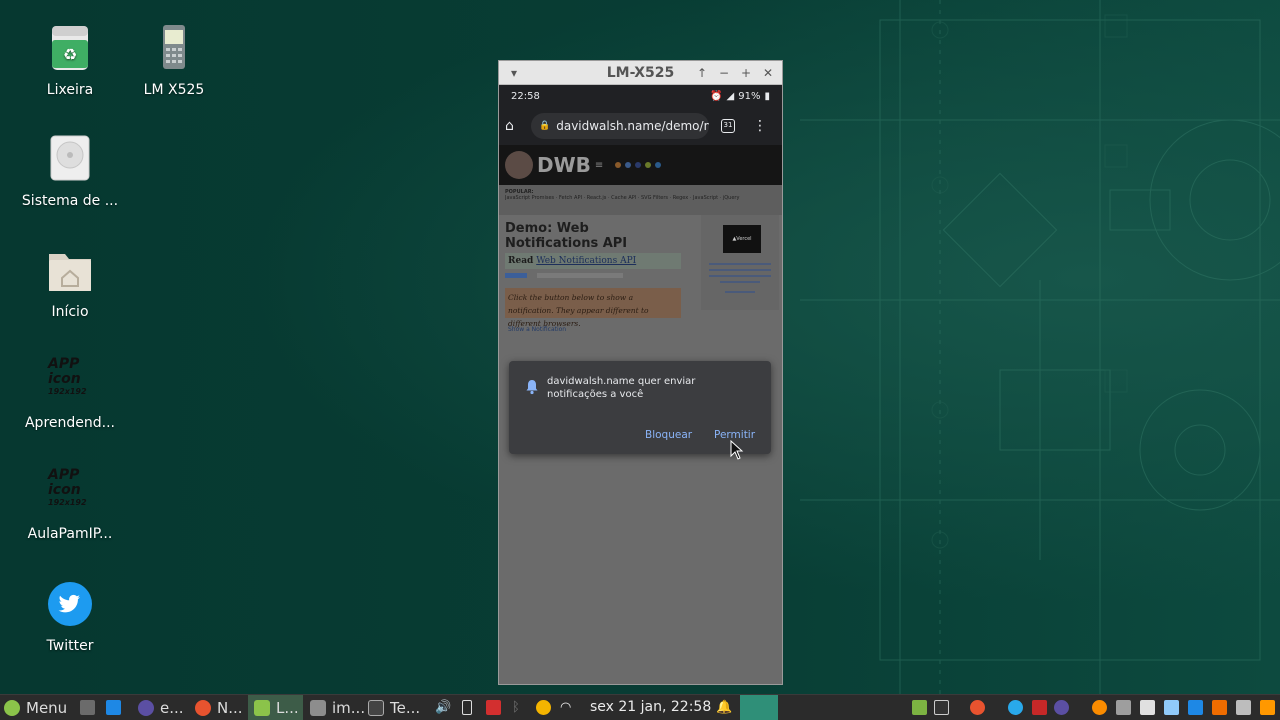 The image size is (1280, 720). I want to click on signal-icon: ◢, so click(730, 96).